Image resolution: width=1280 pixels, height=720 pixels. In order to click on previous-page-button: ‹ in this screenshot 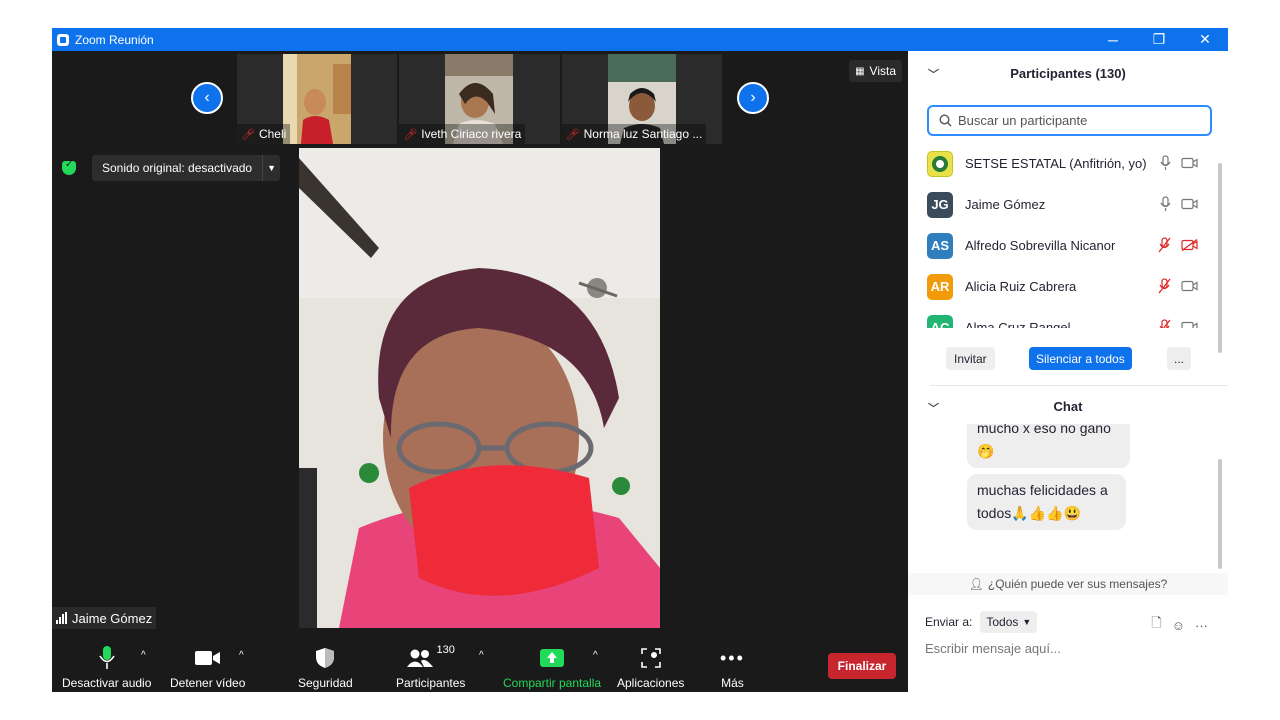, I will do `click(207, 98)`.